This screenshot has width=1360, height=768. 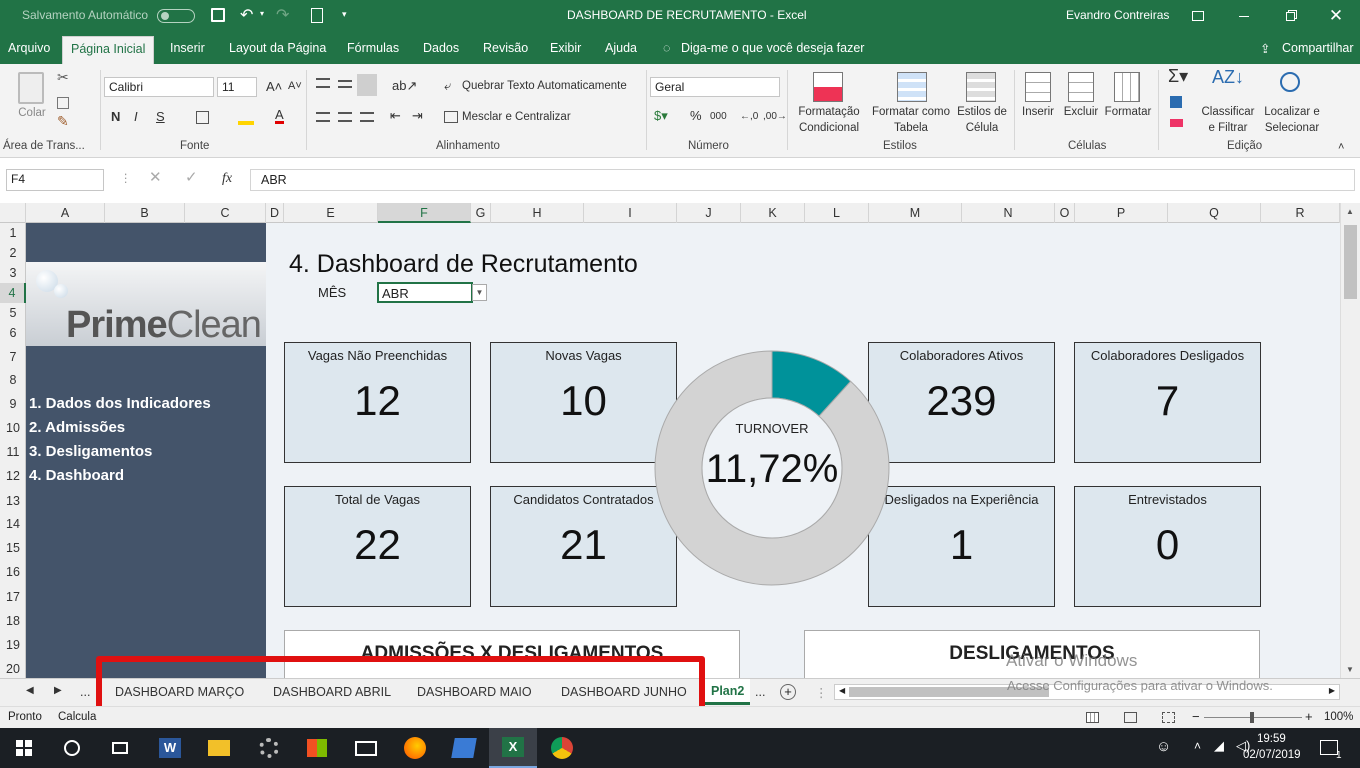 I want to click on cortana-search-icon, so click(x=72, y=748).